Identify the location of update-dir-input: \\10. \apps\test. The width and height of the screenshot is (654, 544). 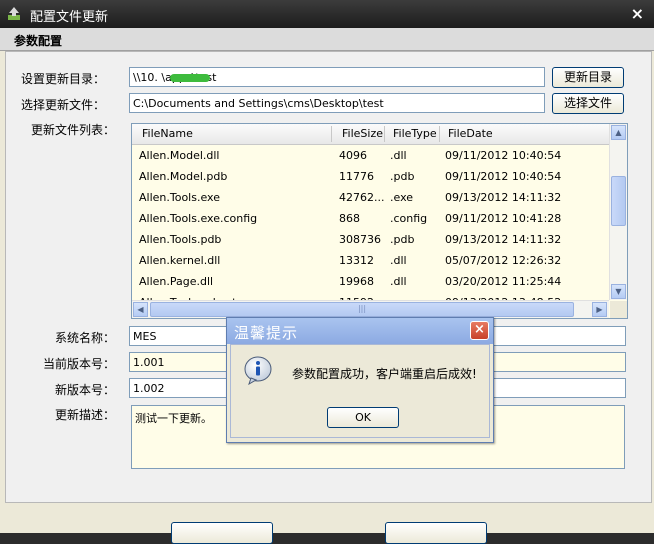
(337, 77).